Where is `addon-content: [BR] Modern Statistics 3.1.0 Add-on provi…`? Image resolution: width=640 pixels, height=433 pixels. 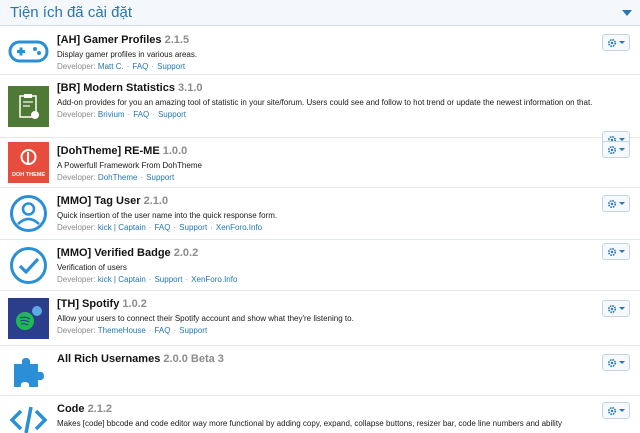 addon-content: [BR] Modern Statistics 3.1.0 Add-on provi… is located at coordinates (338, 100).